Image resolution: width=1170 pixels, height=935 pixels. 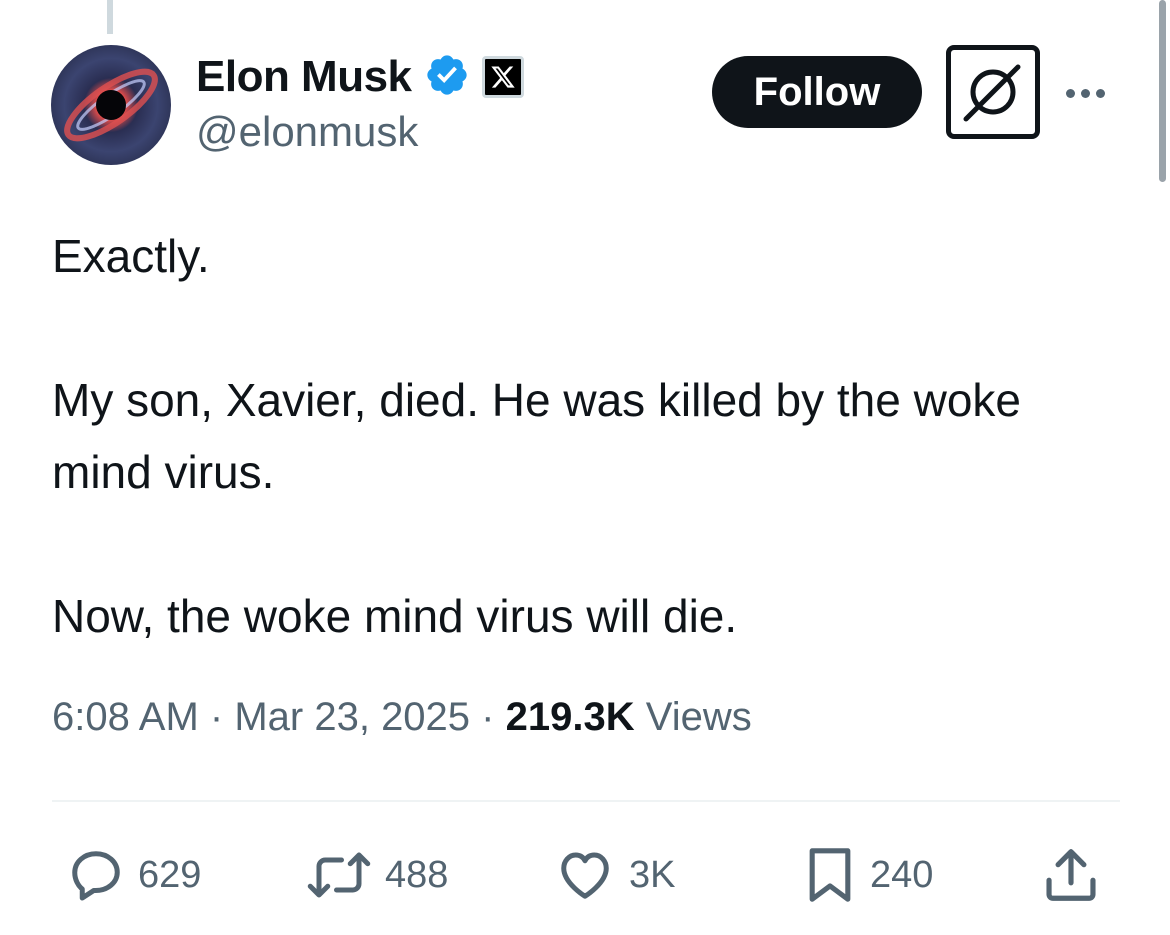 I want to click on share-button, so click(x=1071, y=875).